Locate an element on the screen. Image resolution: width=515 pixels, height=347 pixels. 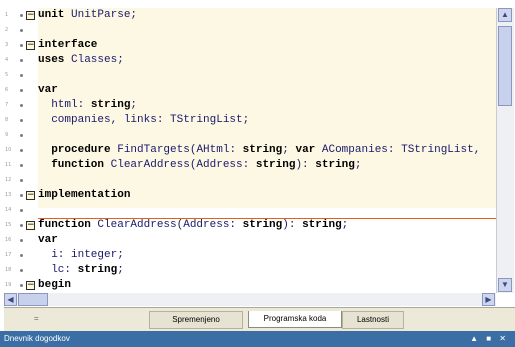
line-number: 5 is located at coordinates (7, 75).